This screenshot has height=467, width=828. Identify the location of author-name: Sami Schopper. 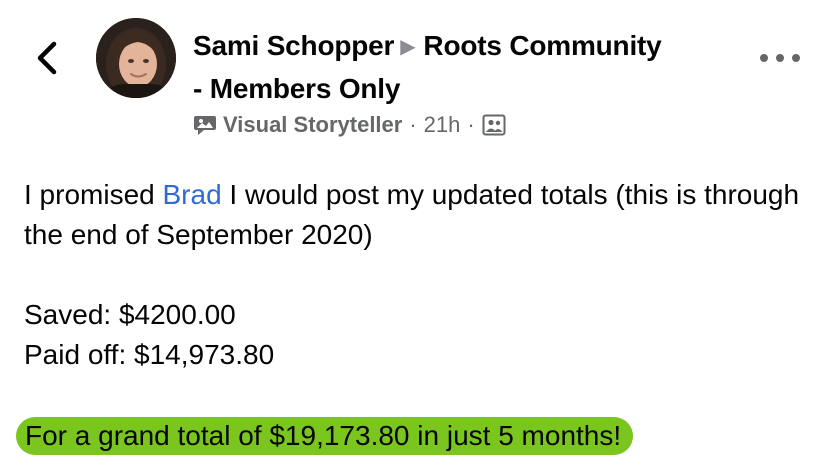
(293, 45).